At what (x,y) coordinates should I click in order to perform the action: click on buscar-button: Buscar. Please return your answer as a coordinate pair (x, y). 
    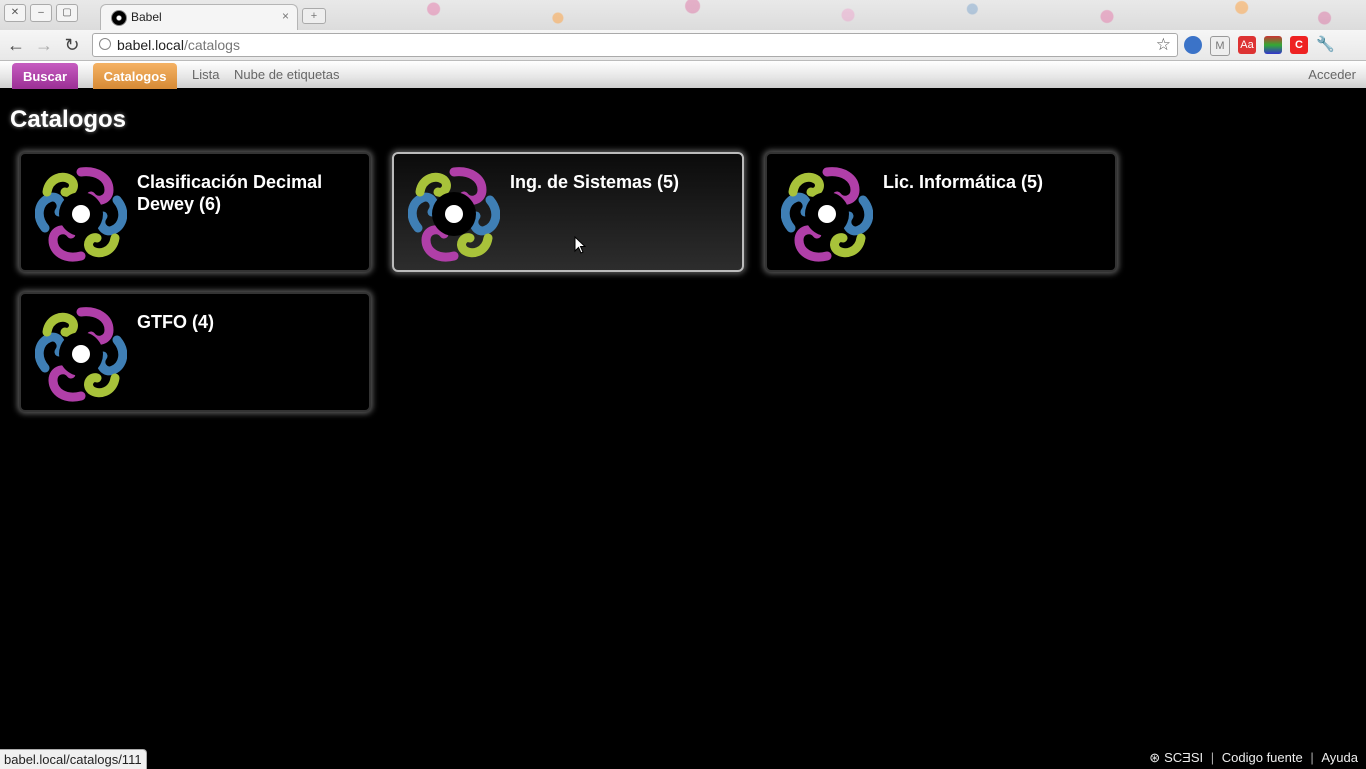
    Looking at the image, I should click on (45, 76).